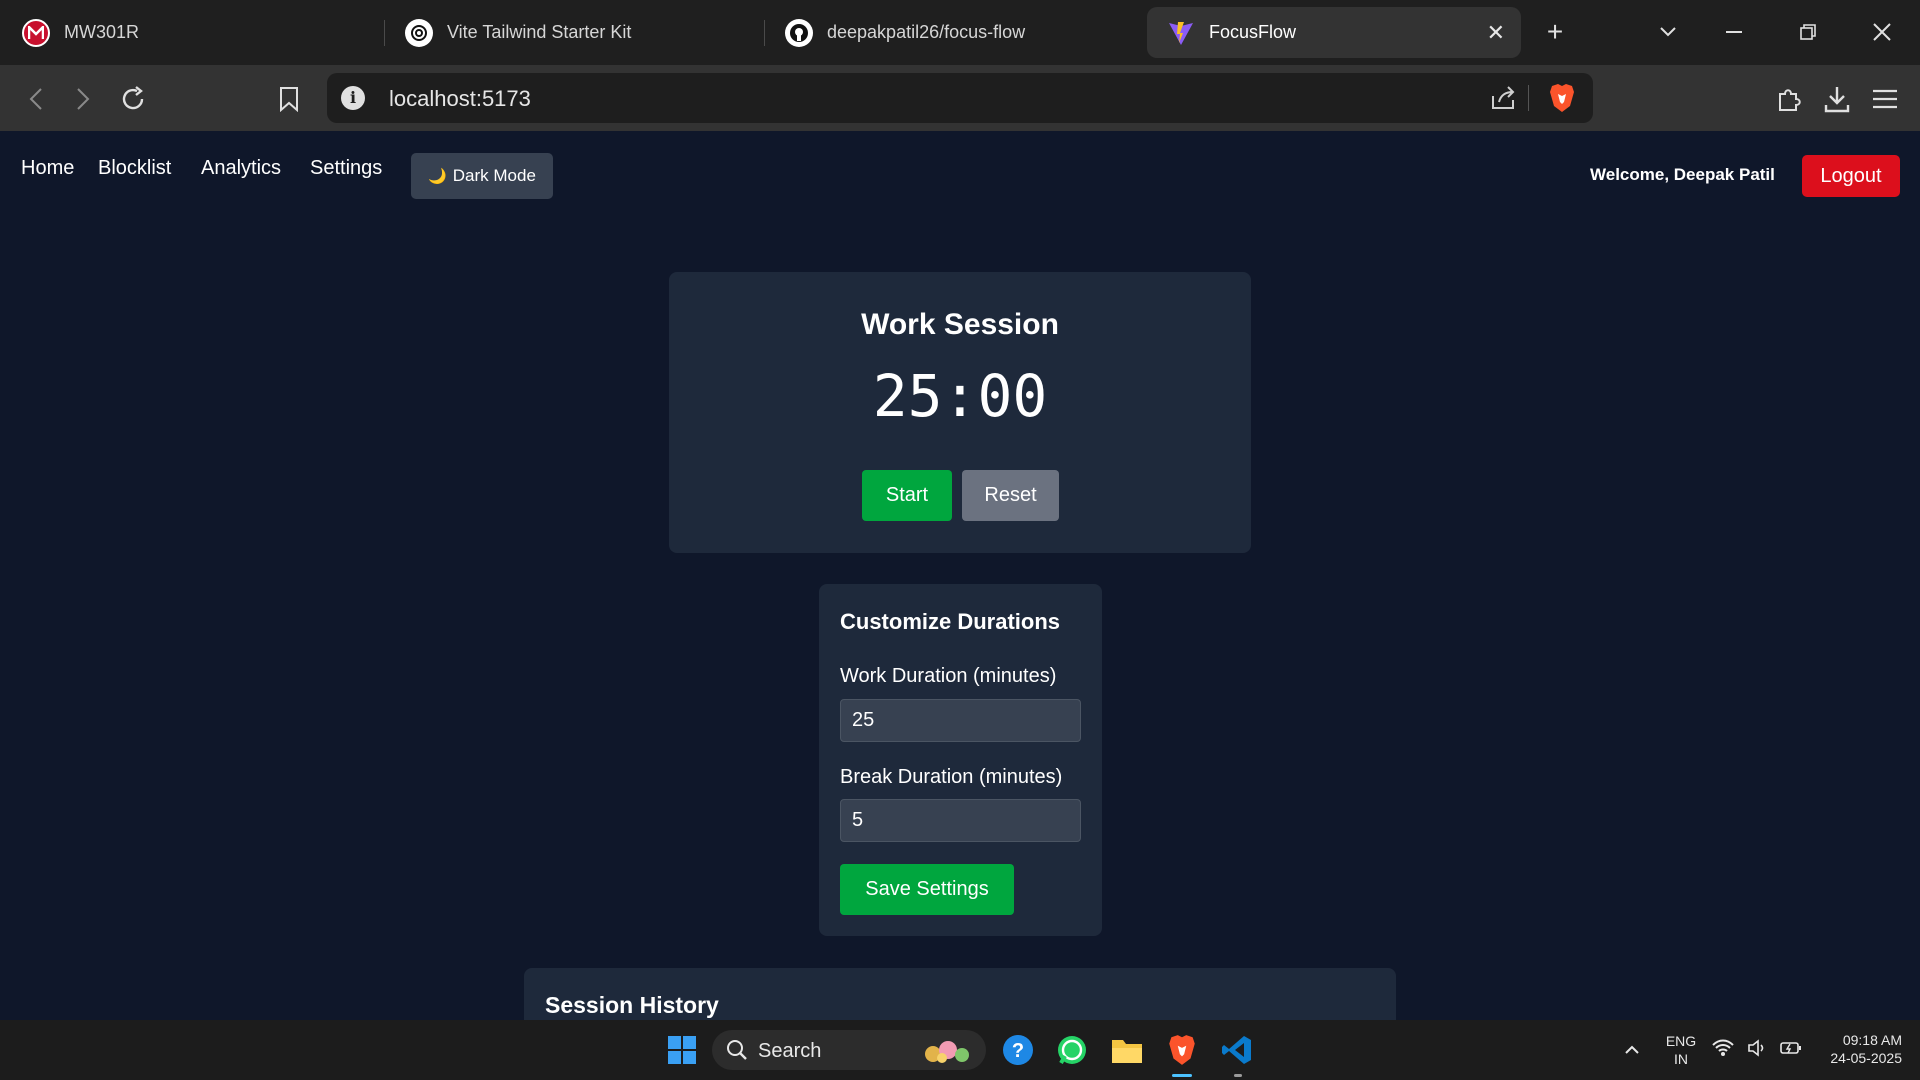 The height and width of the screenshot is (1080, 1920). I want to click on browser-toolbar: i localhost:5173, so click(960, 98).